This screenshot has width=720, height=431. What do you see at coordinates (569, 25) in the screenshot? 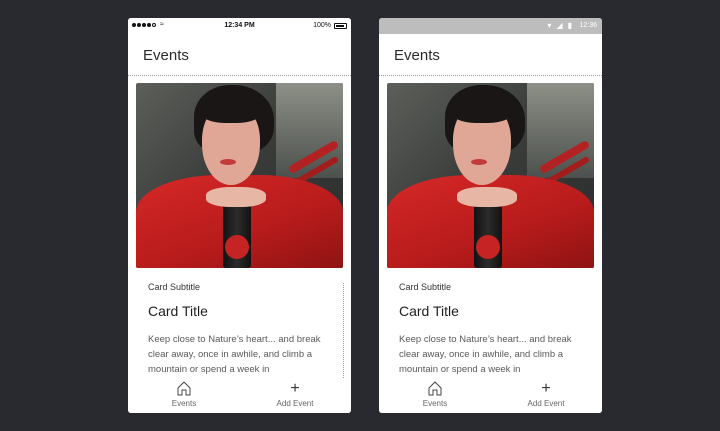
I see `battery-icon: ▮` at bounding box center [569, 25].